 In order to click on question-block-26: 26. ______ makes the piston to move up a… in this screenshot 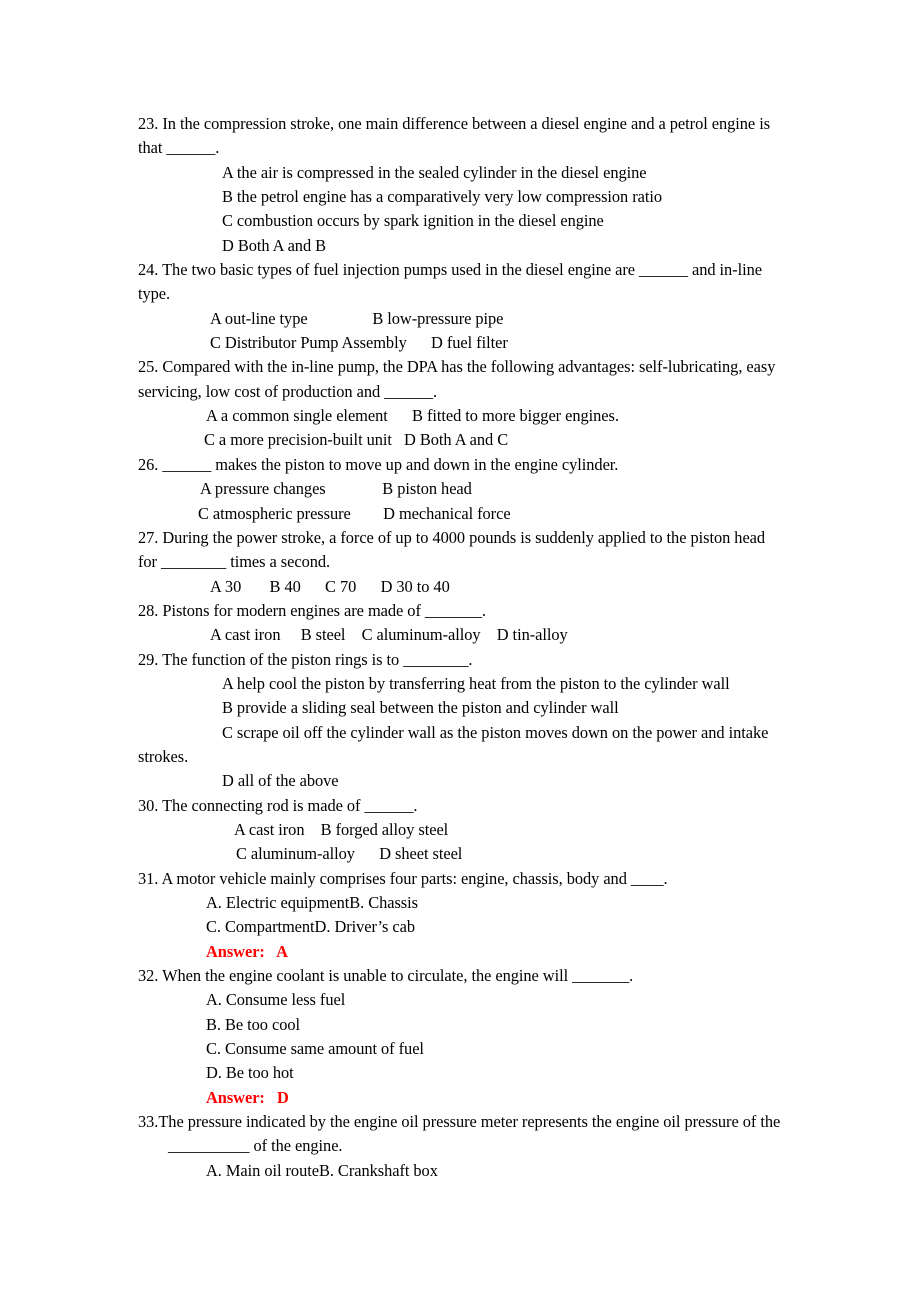, I will do `click(462, 489)`.